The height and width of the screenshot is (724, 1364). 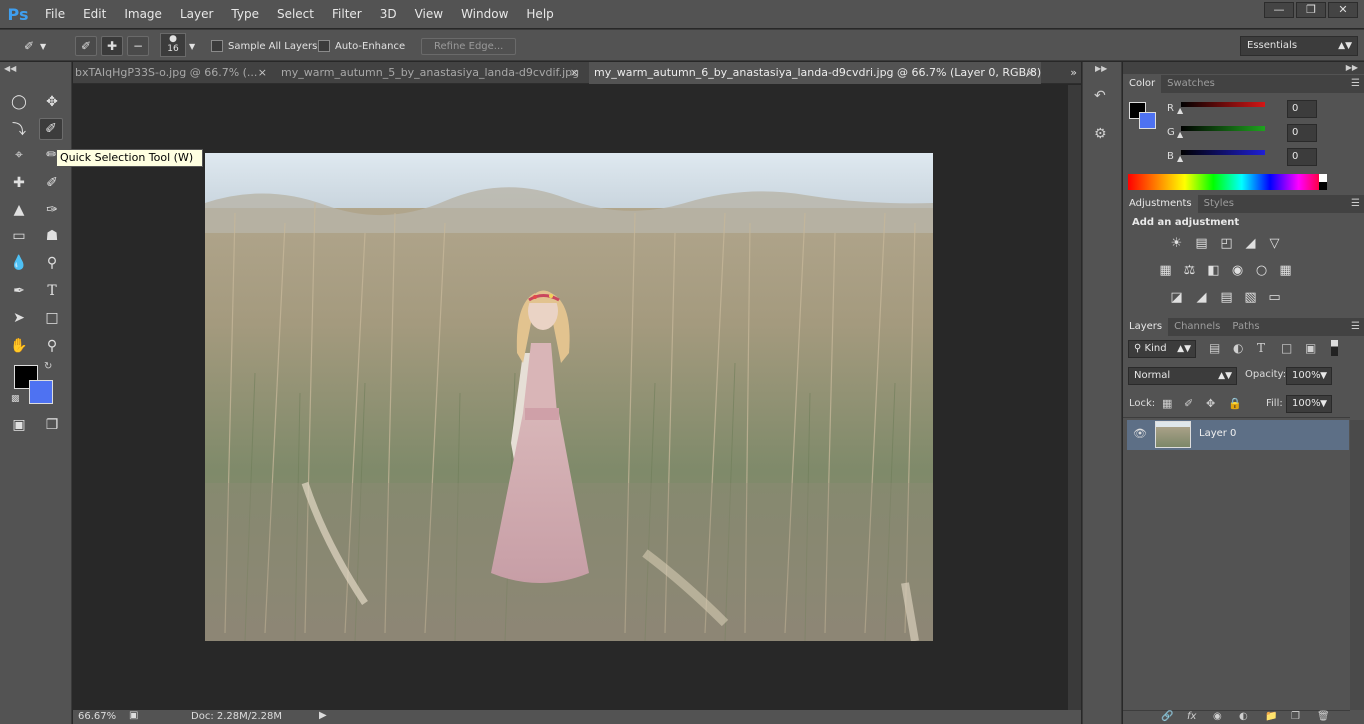 What do you see at coordinates (1261, 348) in the screenshot?
I see `type-filter-icon: T` at bounding box center [1261, 348].